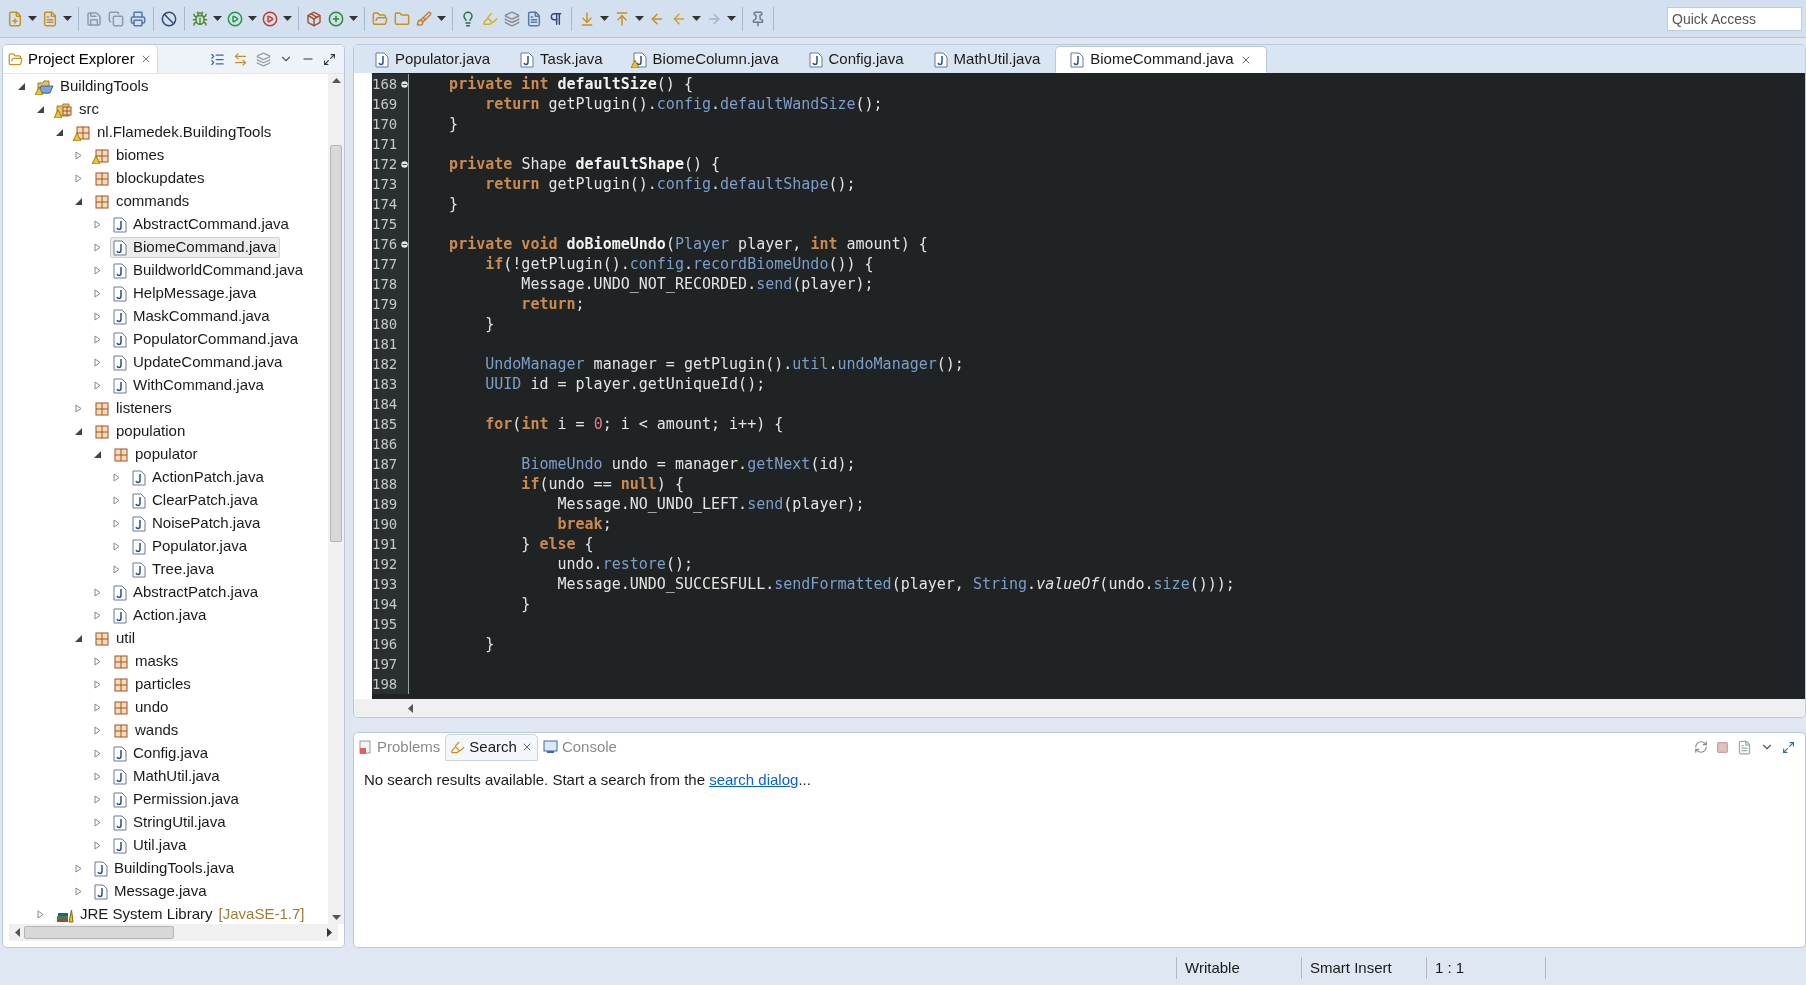 The height and width of the screenshot is (985, 1806). I want to click on line-number: 195, so click(385, 624).